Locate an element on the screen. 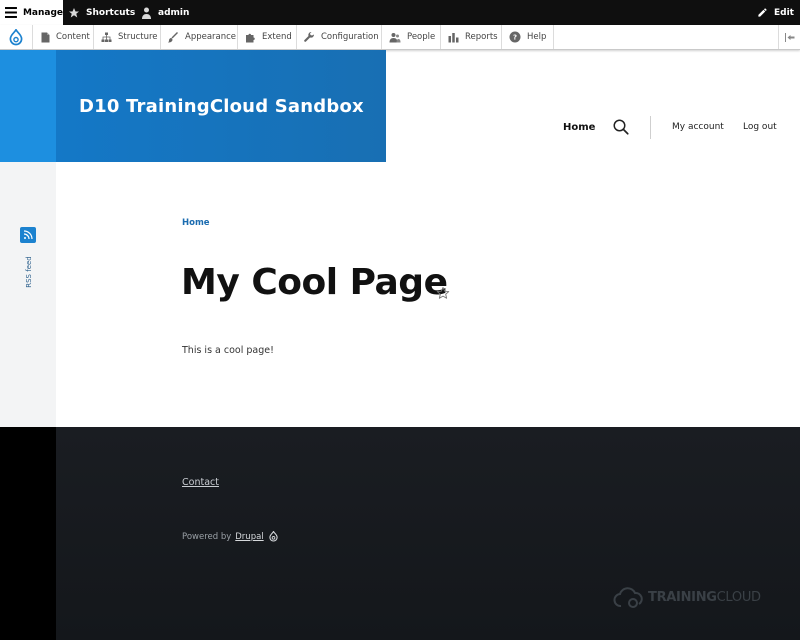 This screenshot has height=640, width=800. trainingcloud-logo: TRAININGCLOUD is located at coordinates (687, 597).